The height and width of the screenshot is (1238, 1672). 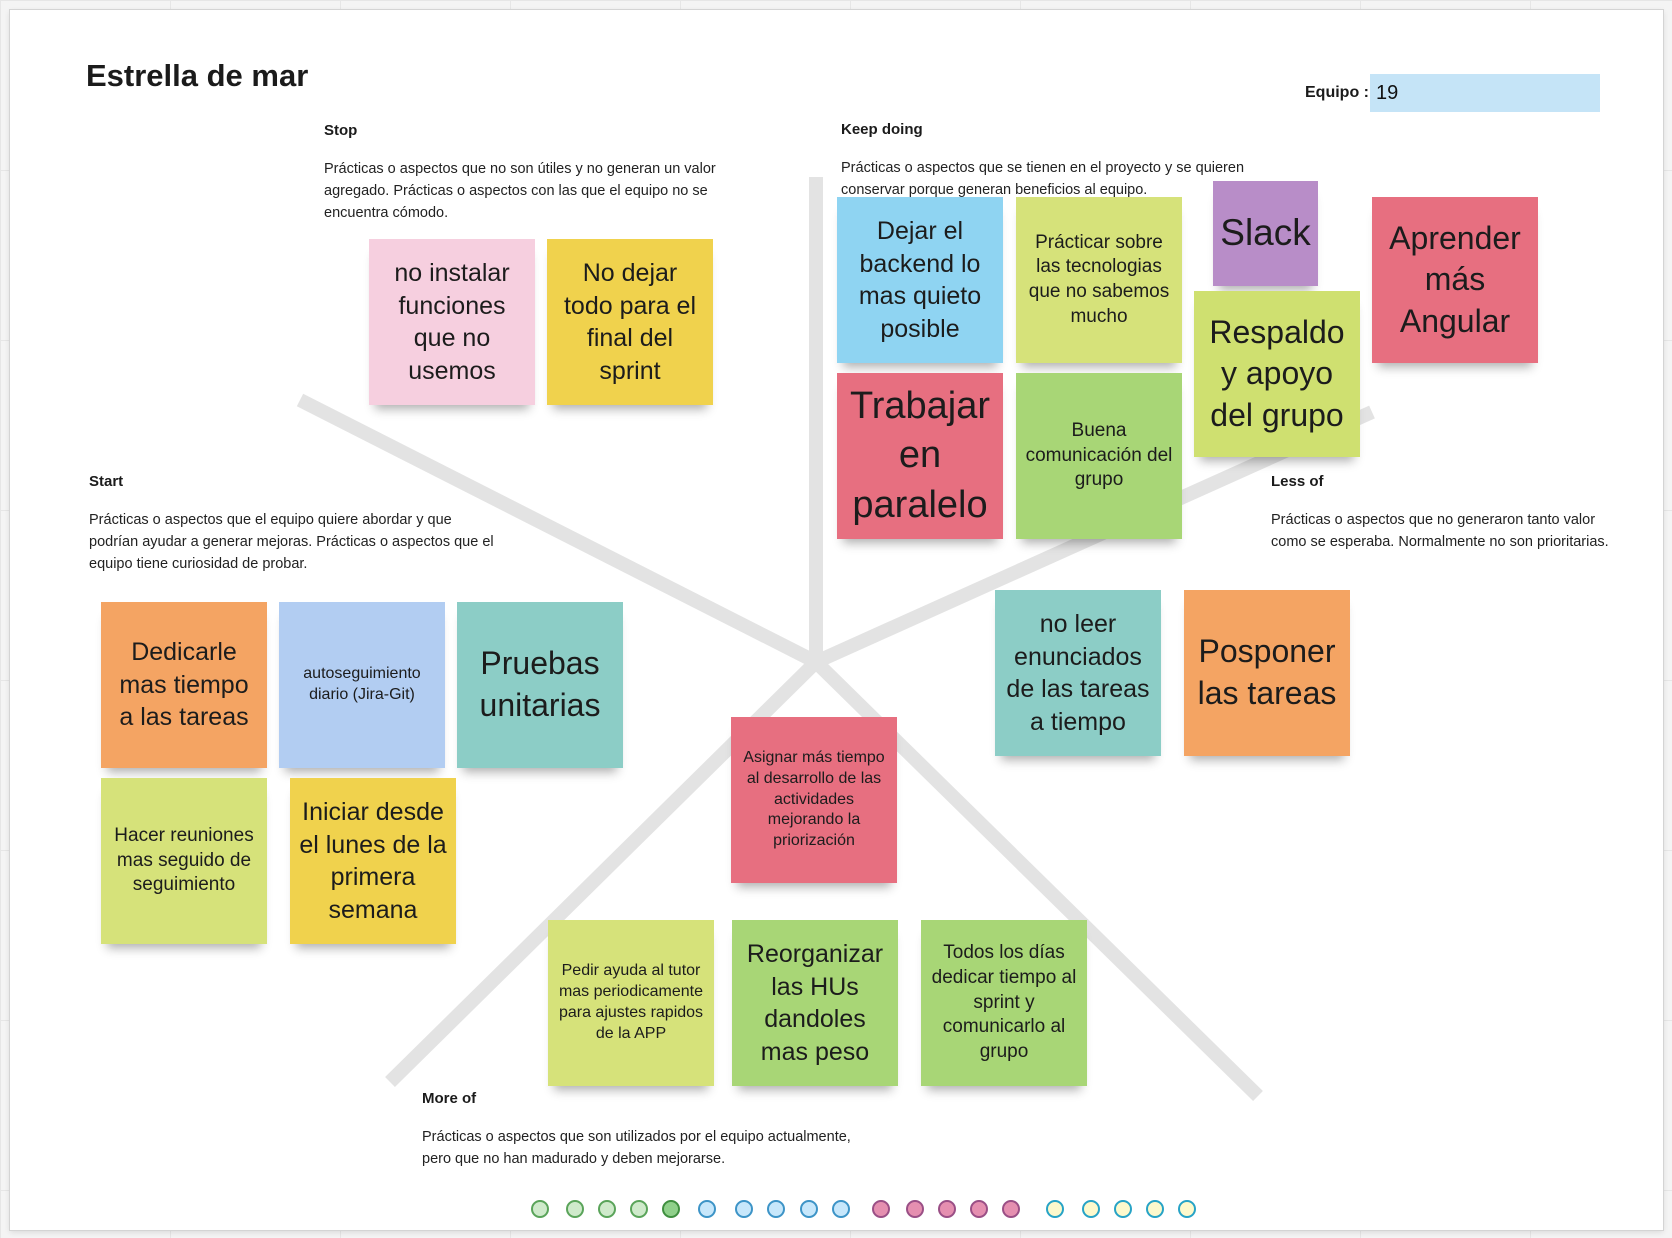 I want to click on sticky-note: Dejar el backend lo mas quieto posible, so click(x=920, y=280).